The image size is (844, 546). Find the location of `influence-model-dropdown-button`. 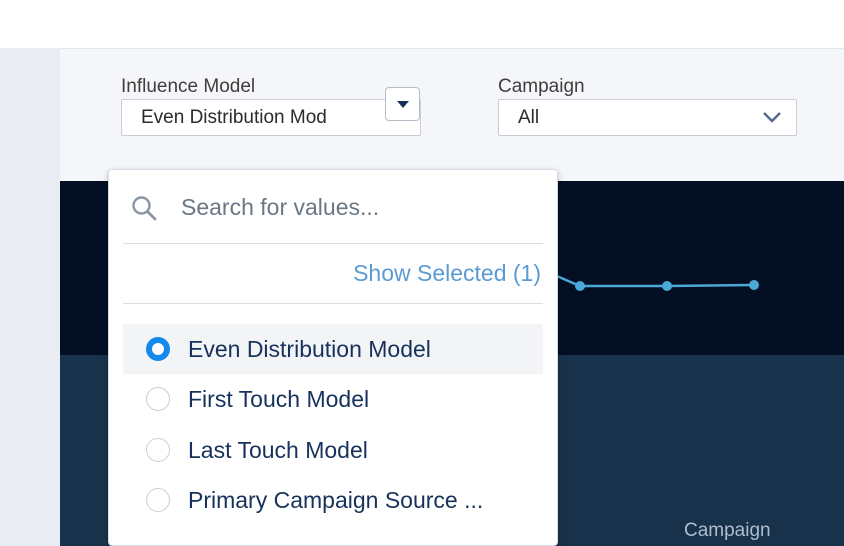

influence-model-dropdown-button is located at coordinates (402, 104).